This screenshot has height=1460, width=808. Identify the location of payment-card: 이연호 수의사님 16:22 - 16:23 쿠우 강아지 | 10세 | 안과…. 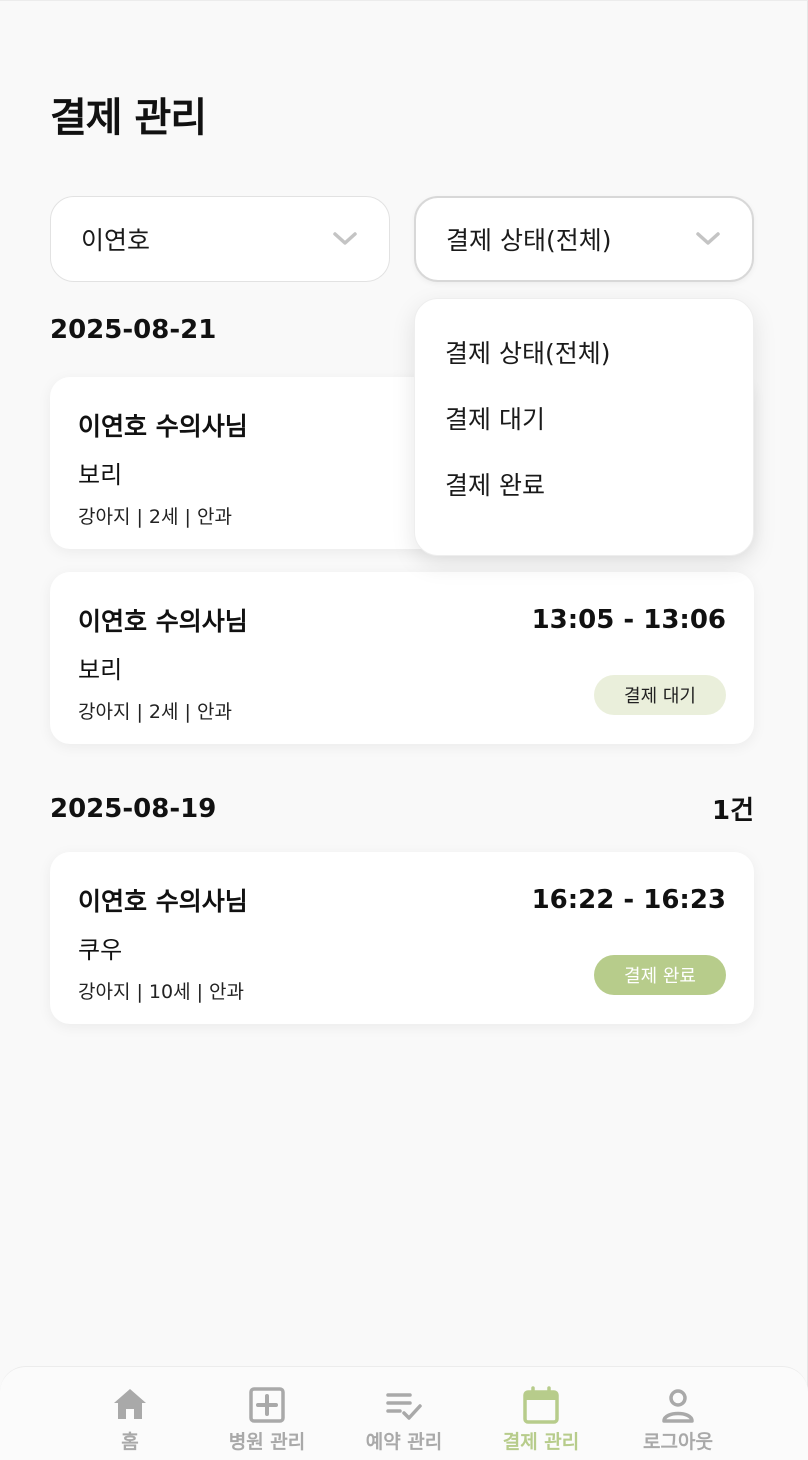
(402, 938).